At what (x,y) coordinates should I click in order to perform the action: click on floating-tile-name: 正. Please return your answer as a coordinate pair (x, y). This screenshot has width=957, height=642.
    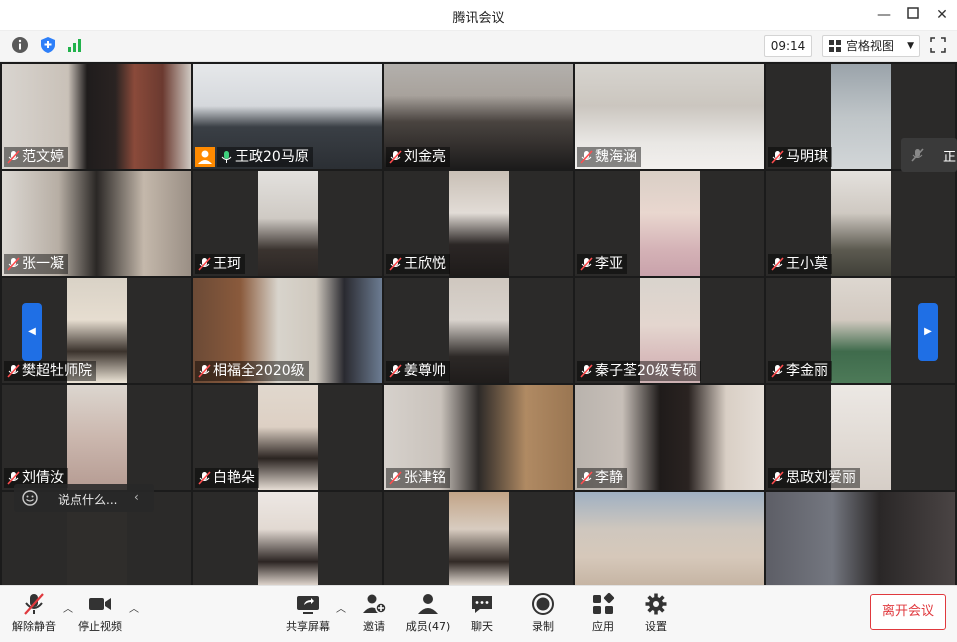
    Looking at the image, I should click on (950, 157).